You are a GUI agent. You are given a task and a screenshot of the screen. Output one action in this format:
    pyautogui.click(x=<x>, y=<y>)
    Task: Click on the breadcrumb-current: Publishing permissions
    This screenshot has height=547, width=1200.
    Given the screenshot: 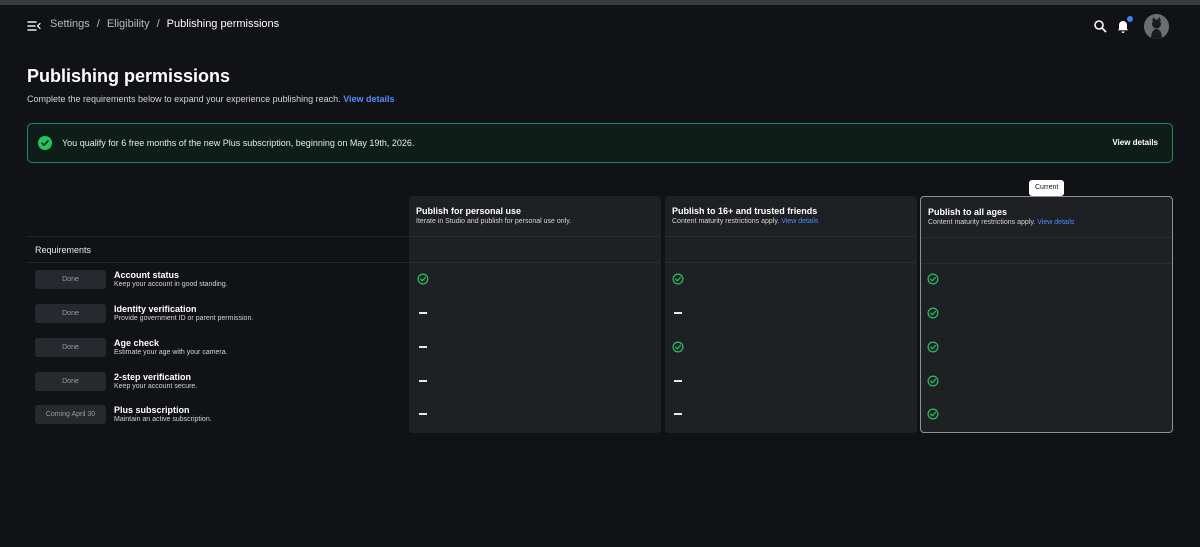 What is the action you would take?
    pyautogui.click(x=223, y=24)
    